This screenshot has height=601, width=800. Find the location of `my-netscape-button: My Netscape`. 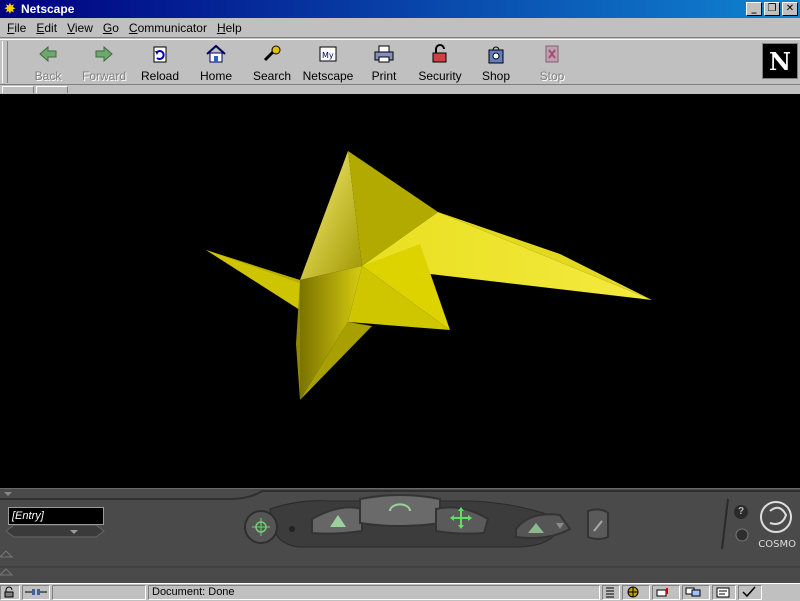

my-netscape-button: My Netscape is located at coordinates (328, 62).